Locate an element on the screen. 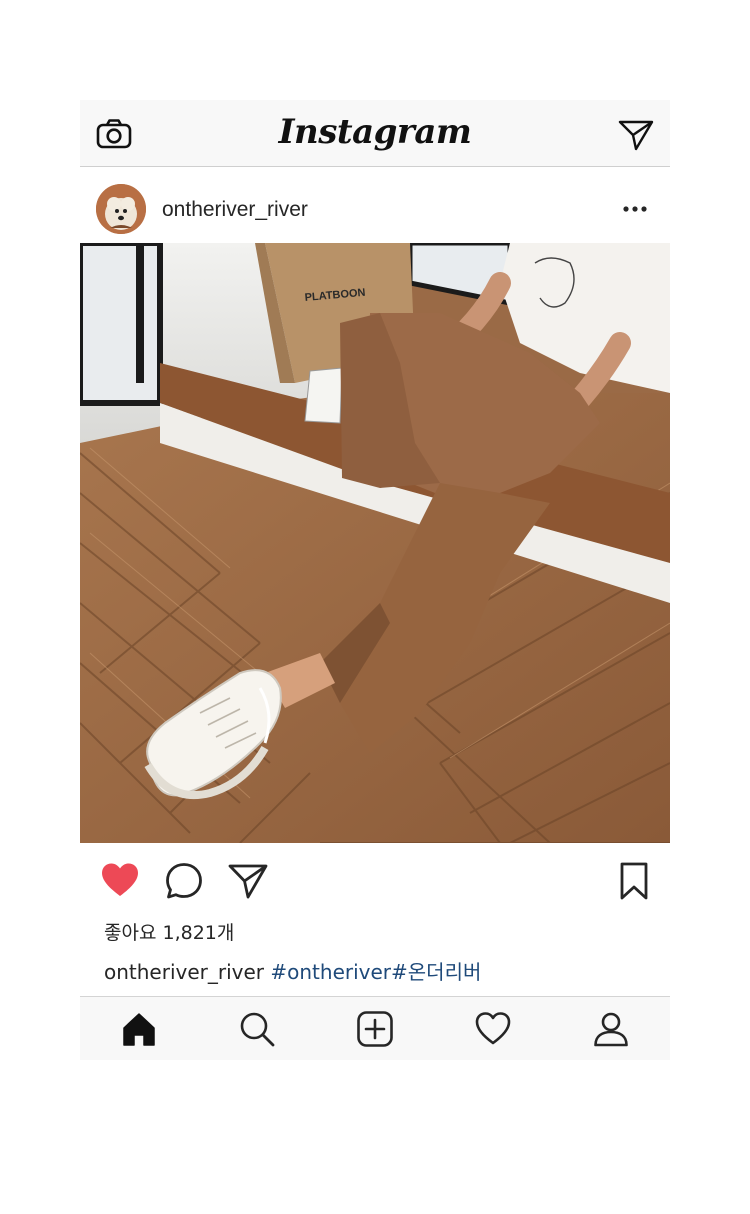 The width and height of the screenshot is (750, 1214). caption-username: ontheriver_river is located at coordinates (184, 972).